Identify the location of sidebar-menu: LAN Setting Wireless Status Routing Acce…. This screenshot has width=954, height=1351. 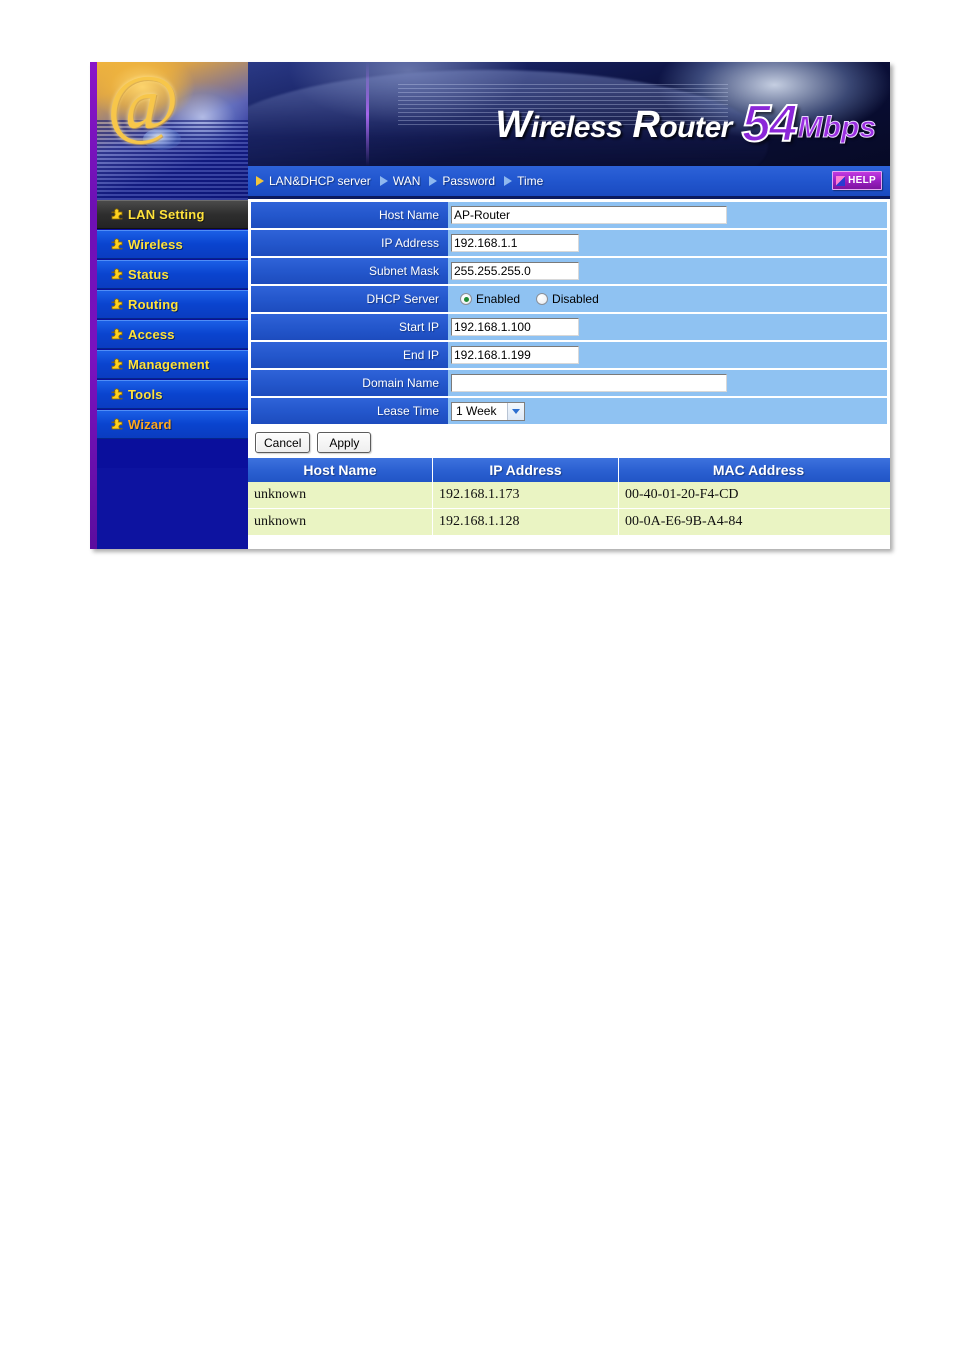
(172, 320).